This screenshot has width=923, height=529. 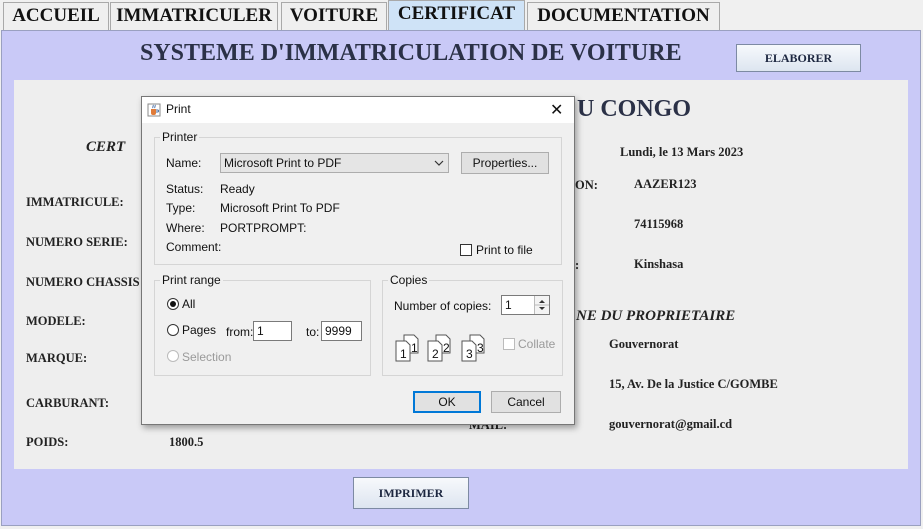 What do you see at coordinates (106, 147) in the screenshot?
I see `certificate-subheading: CERT` at bounding box center [106, 147].